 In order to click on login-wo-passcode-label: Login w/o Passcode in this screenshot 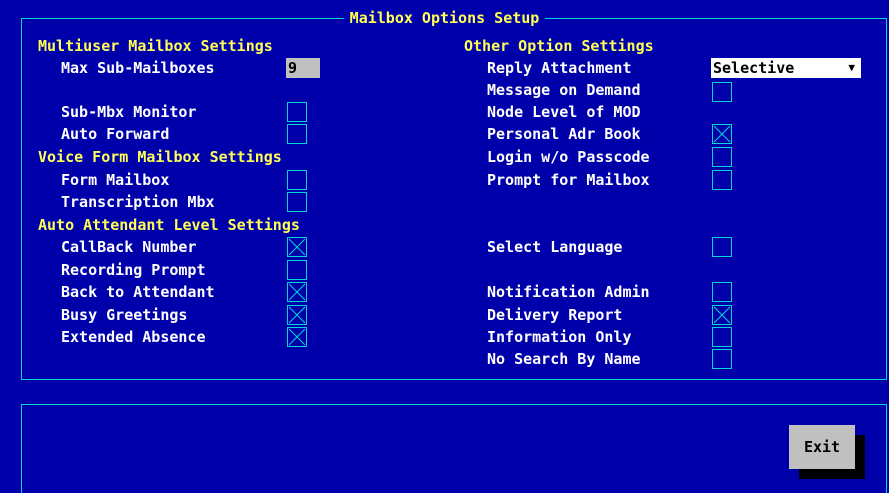, I will do `click(568, 157)`.